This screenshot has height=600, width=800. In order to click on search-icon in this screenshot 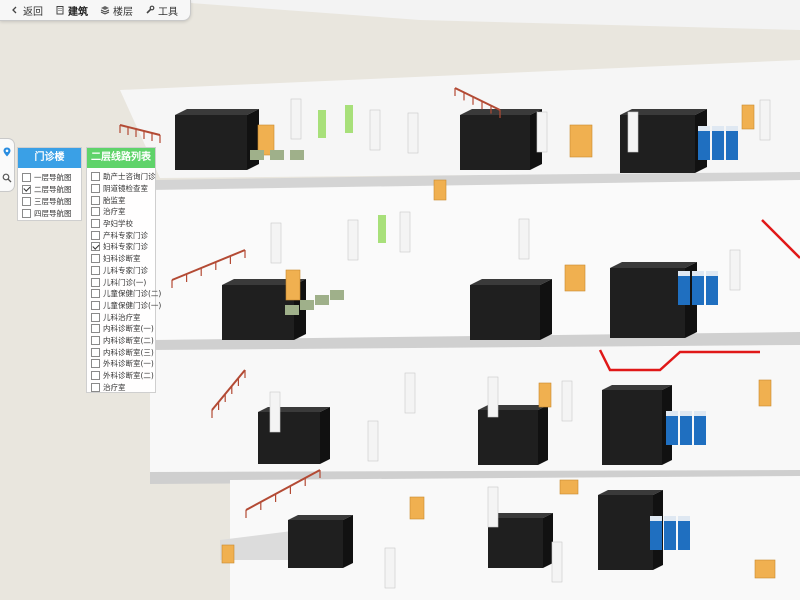, I will do `click(7, 178)`.